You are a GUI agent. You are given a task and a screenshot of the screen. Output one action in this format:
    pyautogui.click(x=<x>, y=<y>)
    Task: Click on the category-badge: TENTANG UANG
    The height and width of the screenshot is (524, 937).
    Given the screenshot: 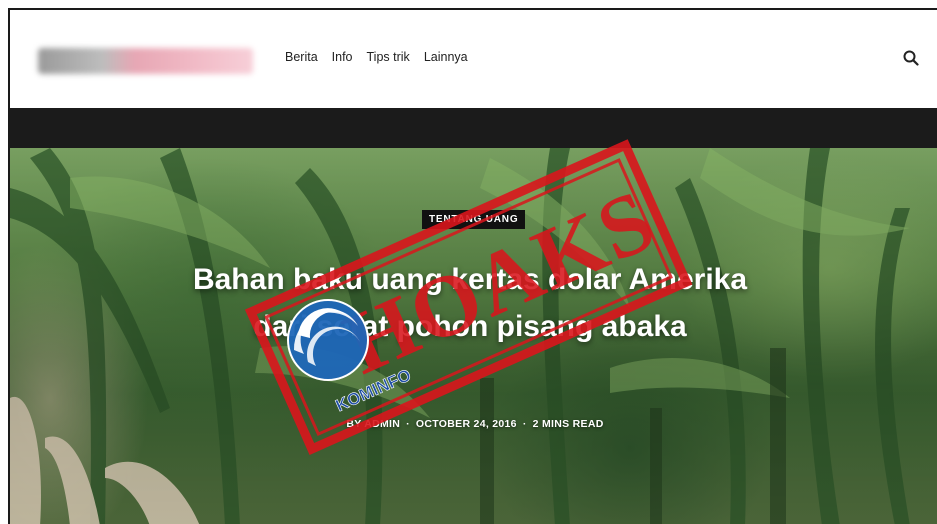 What is the action you would take?
    pyautogui.click(x=474, y=219)
    